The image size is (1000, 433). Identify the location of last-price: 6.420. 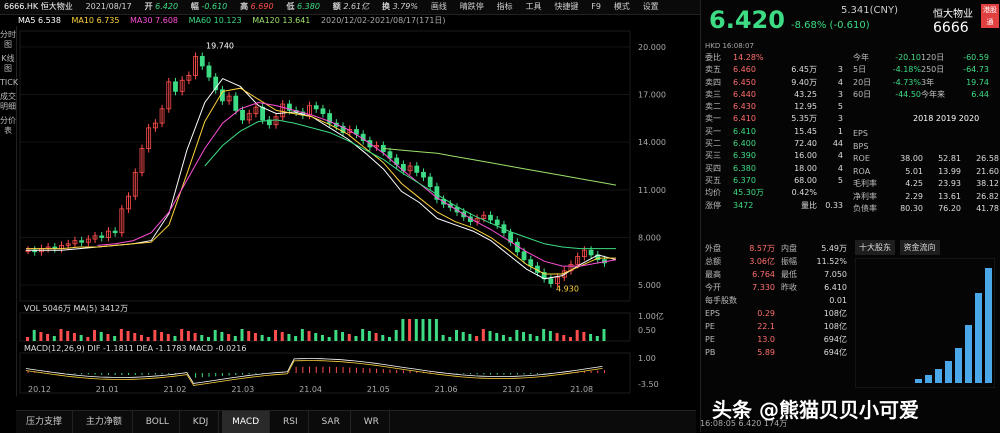
(747, 20).